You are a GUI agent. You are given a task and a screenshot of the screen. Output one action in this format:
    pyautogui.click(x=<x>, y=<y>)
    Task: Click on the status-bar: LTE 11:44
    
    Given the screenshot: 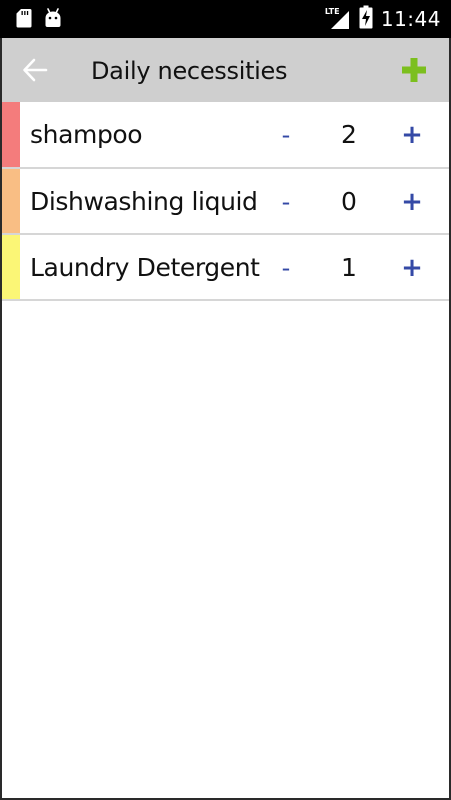 What is the action you would take?
    pyautogui.click(x=225, y=19)
    